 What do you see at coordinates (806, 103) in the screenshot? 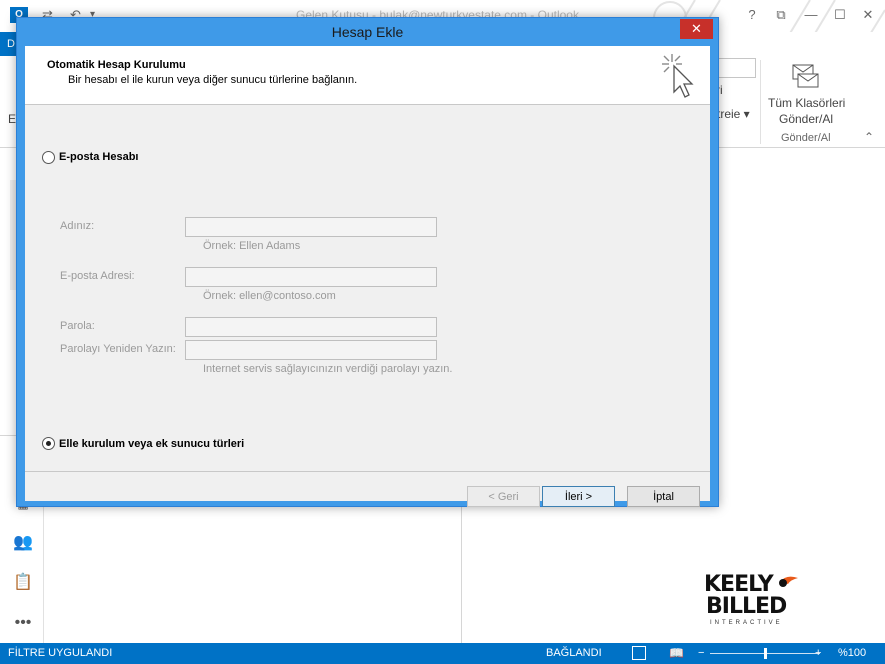
I see `send-receive-all-button: Tüm Klasörleri` at bounding box center [806, 103].